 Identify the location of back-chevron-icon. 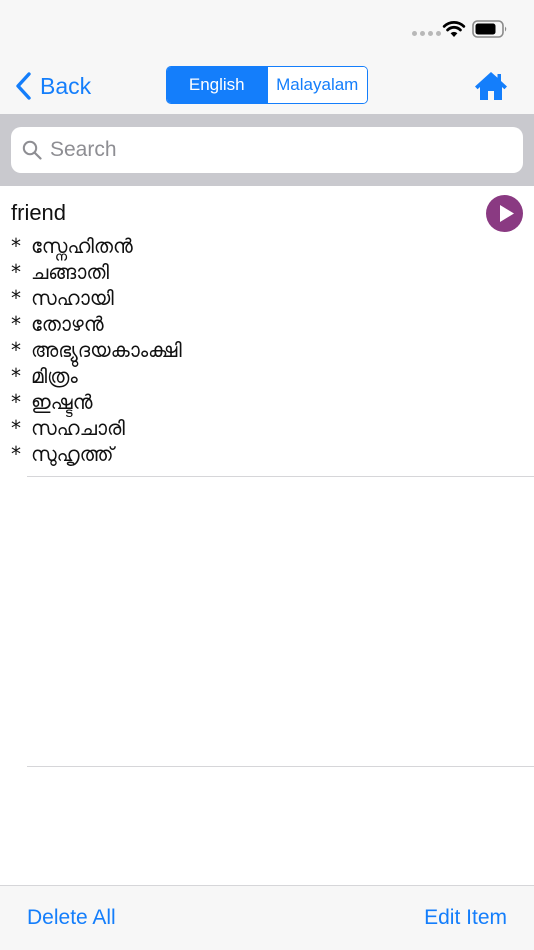
(23, 86).